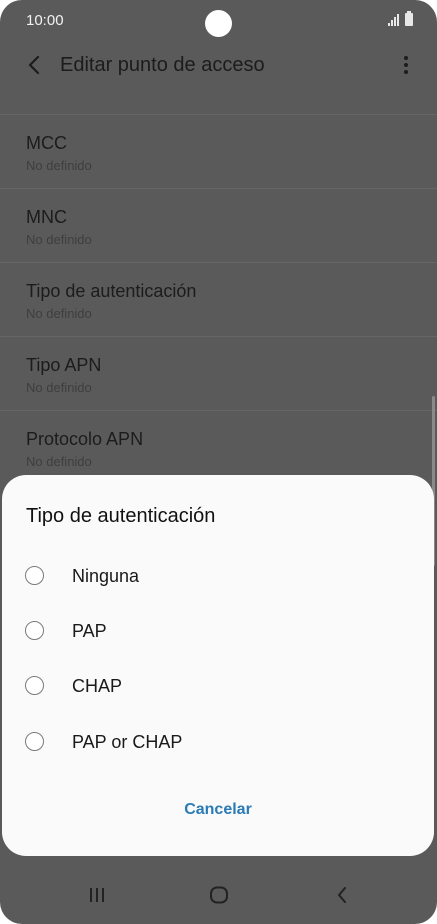 The image size is (437, 924). Describe the element at coordinates (121, 516) in the screenshot. I see `dialog-title: Tipo de autenticación` at that location.